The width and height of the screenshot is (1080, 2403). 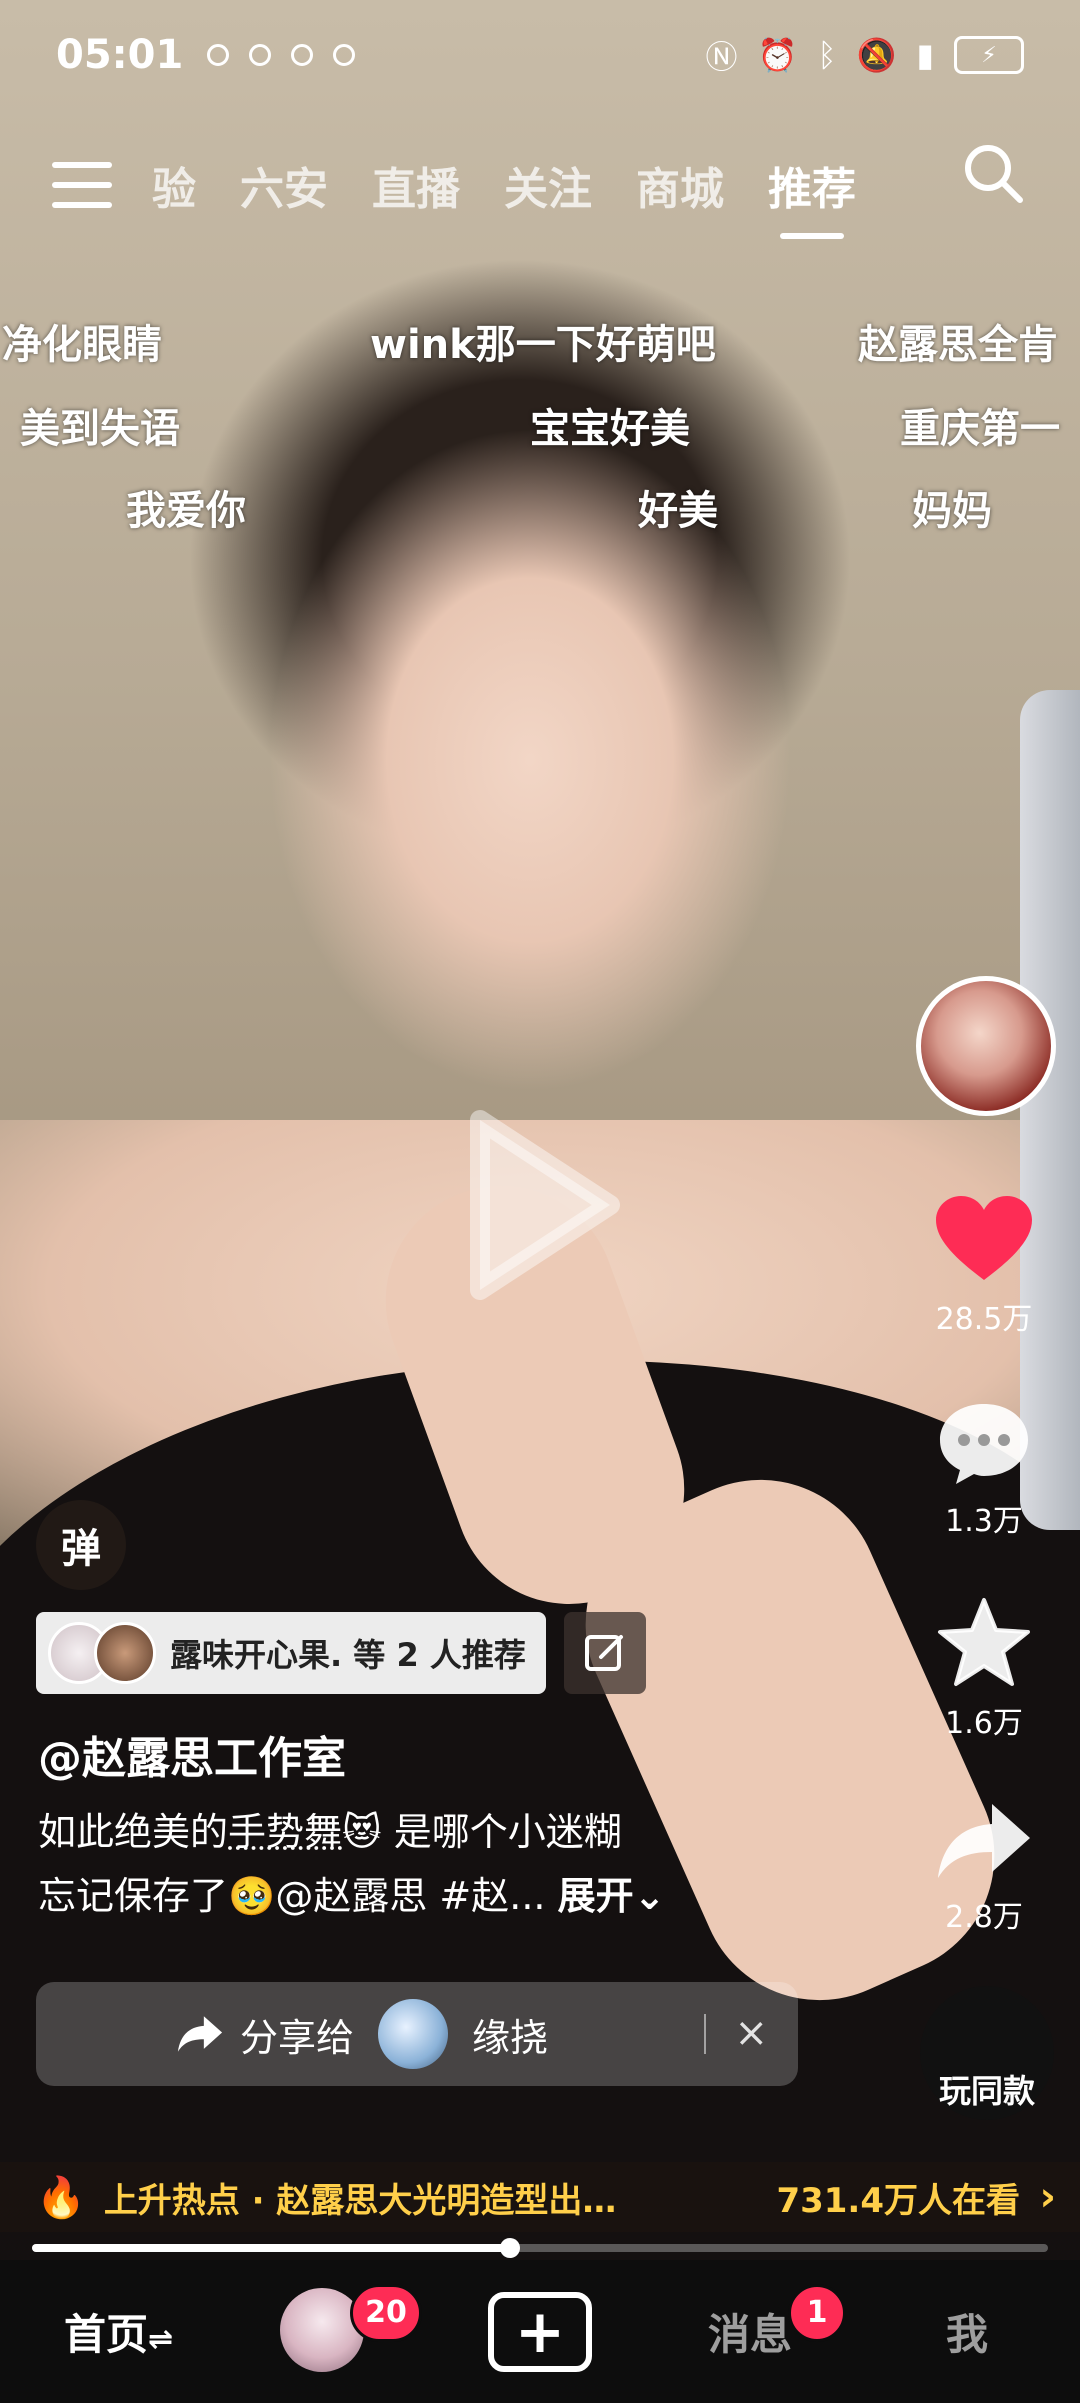 I want to click on messages-badge: 1, so click(x=817, y=2313).